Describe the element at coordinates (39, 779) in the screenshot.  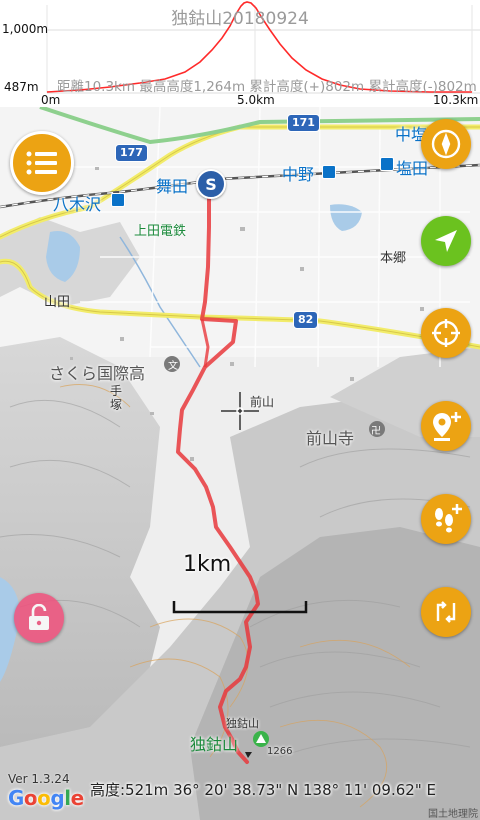
I see `version-label: Ver 1.3.24` at that location.